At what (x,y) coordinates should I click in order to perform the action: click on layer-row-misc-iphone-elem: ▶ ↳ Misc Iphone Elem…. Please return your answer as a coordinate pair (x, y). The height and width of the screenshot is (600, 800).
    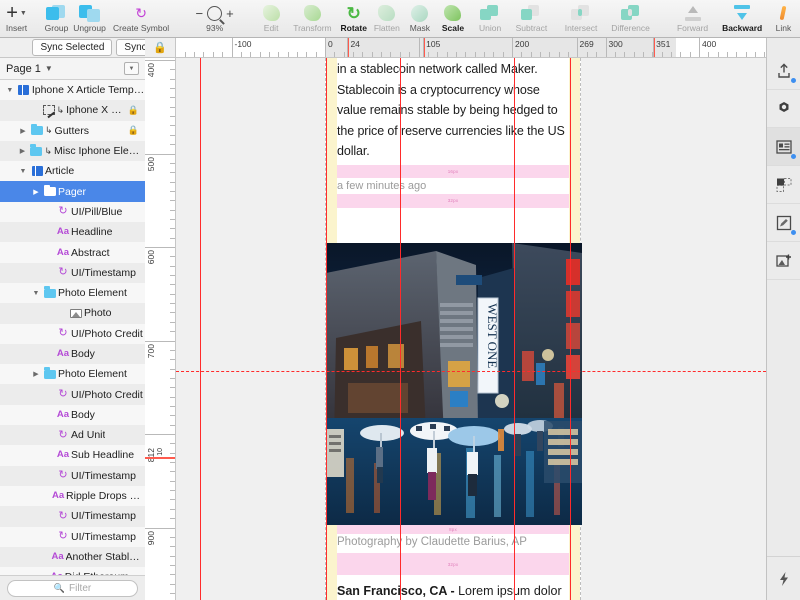
    Looking at the image, I should click on (72, 151).